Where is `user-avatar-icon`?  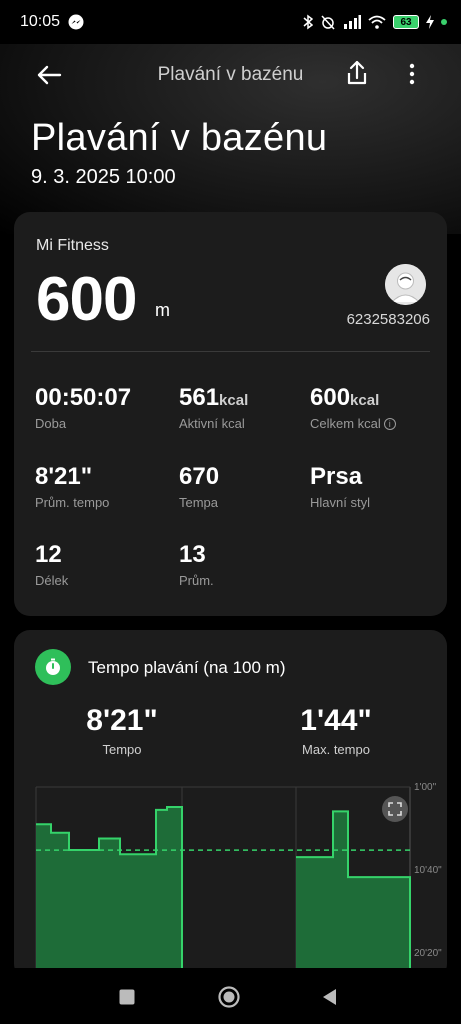
user-avatar-icon is located at coordinates (405, 284).